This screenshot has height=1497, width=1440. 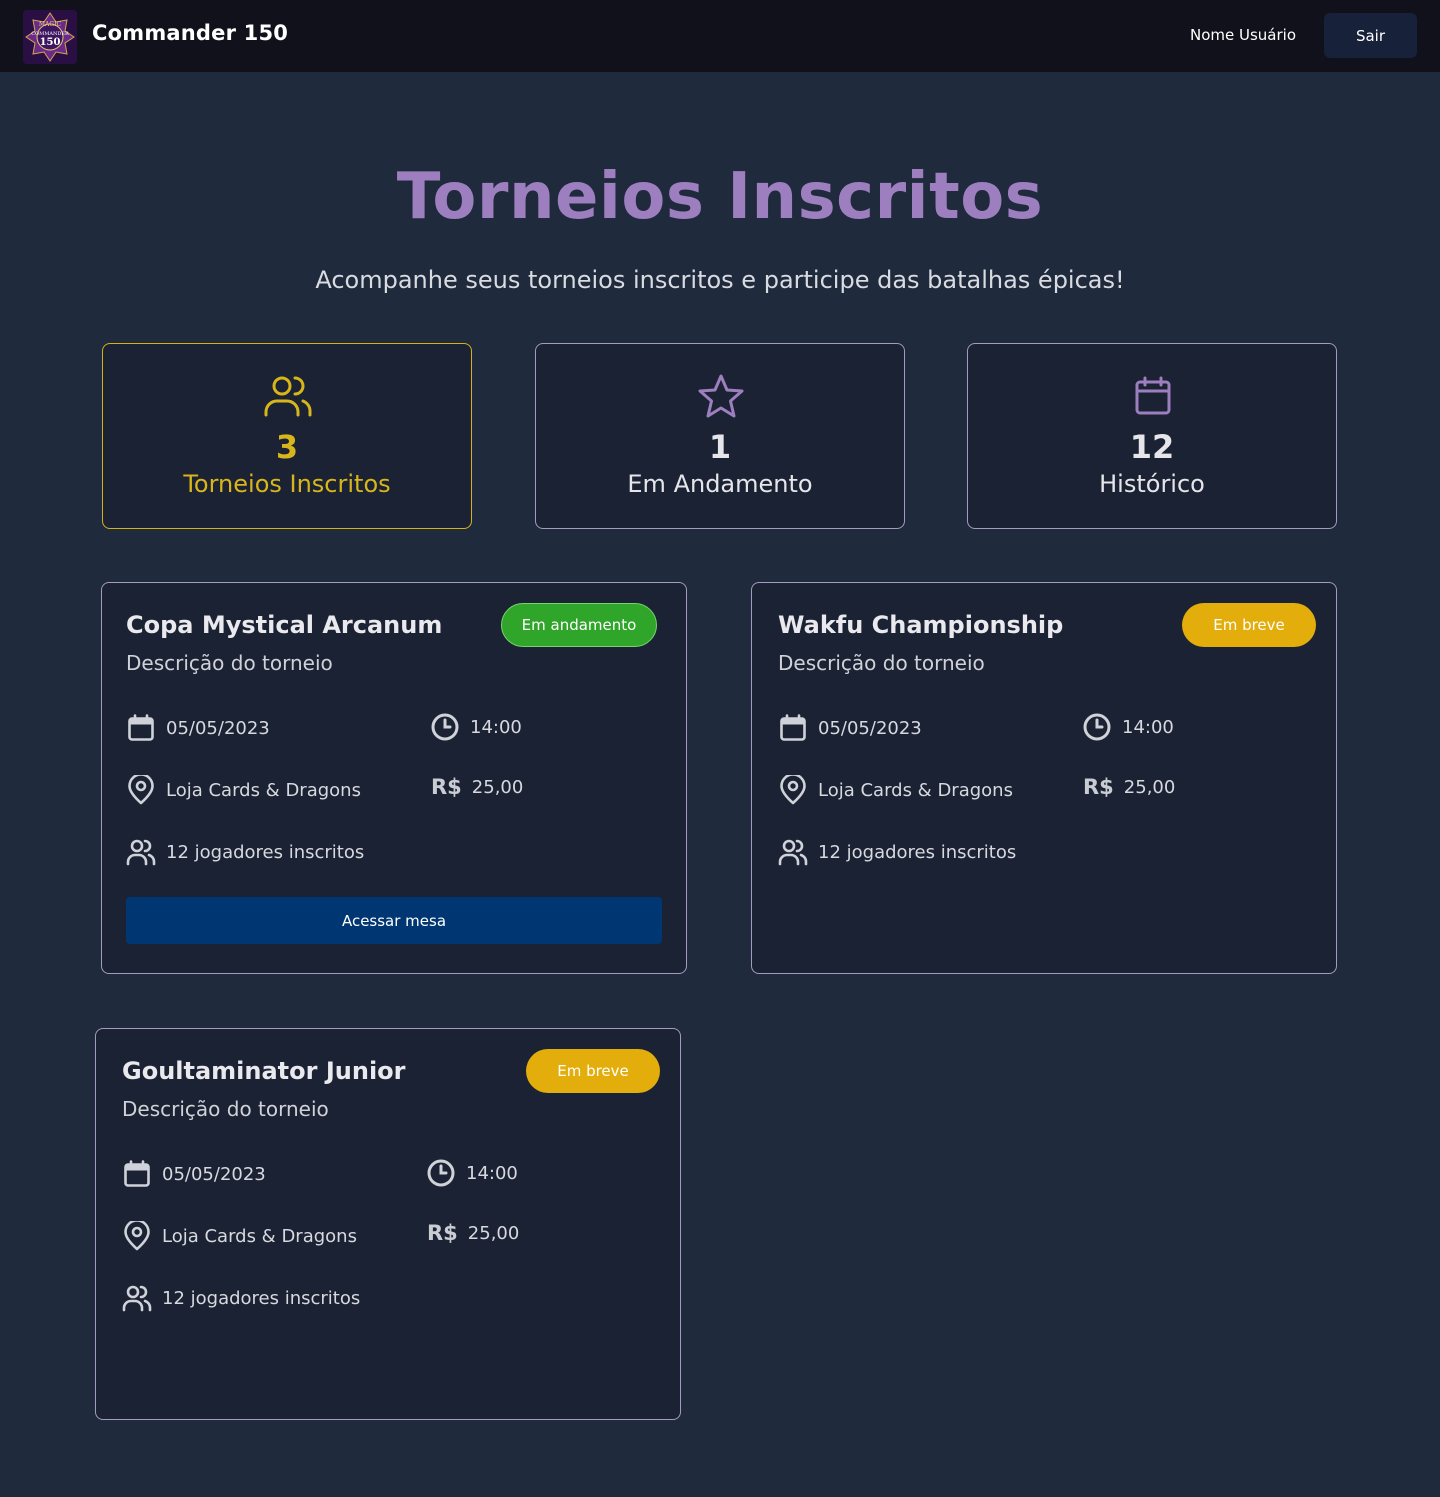 What do you see at coordinates (921, 625) in the screenshot?
I see `tournament-name: Wakfu Championship` at bounding box center [921, 625].